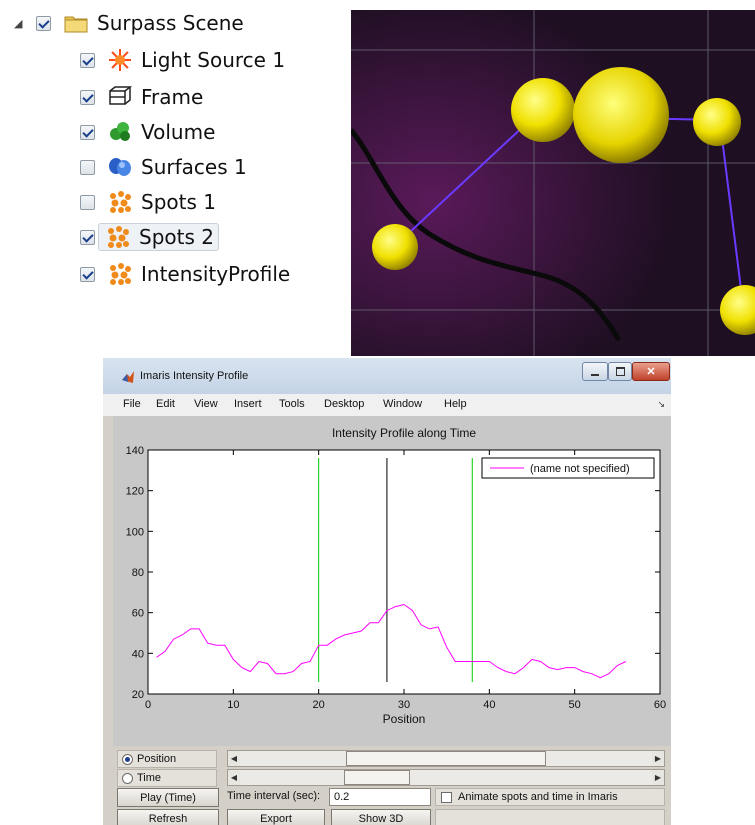 The image size is (755, 825). I want to click on tree-item-spots-1: Spots 1, so click(148, 202).